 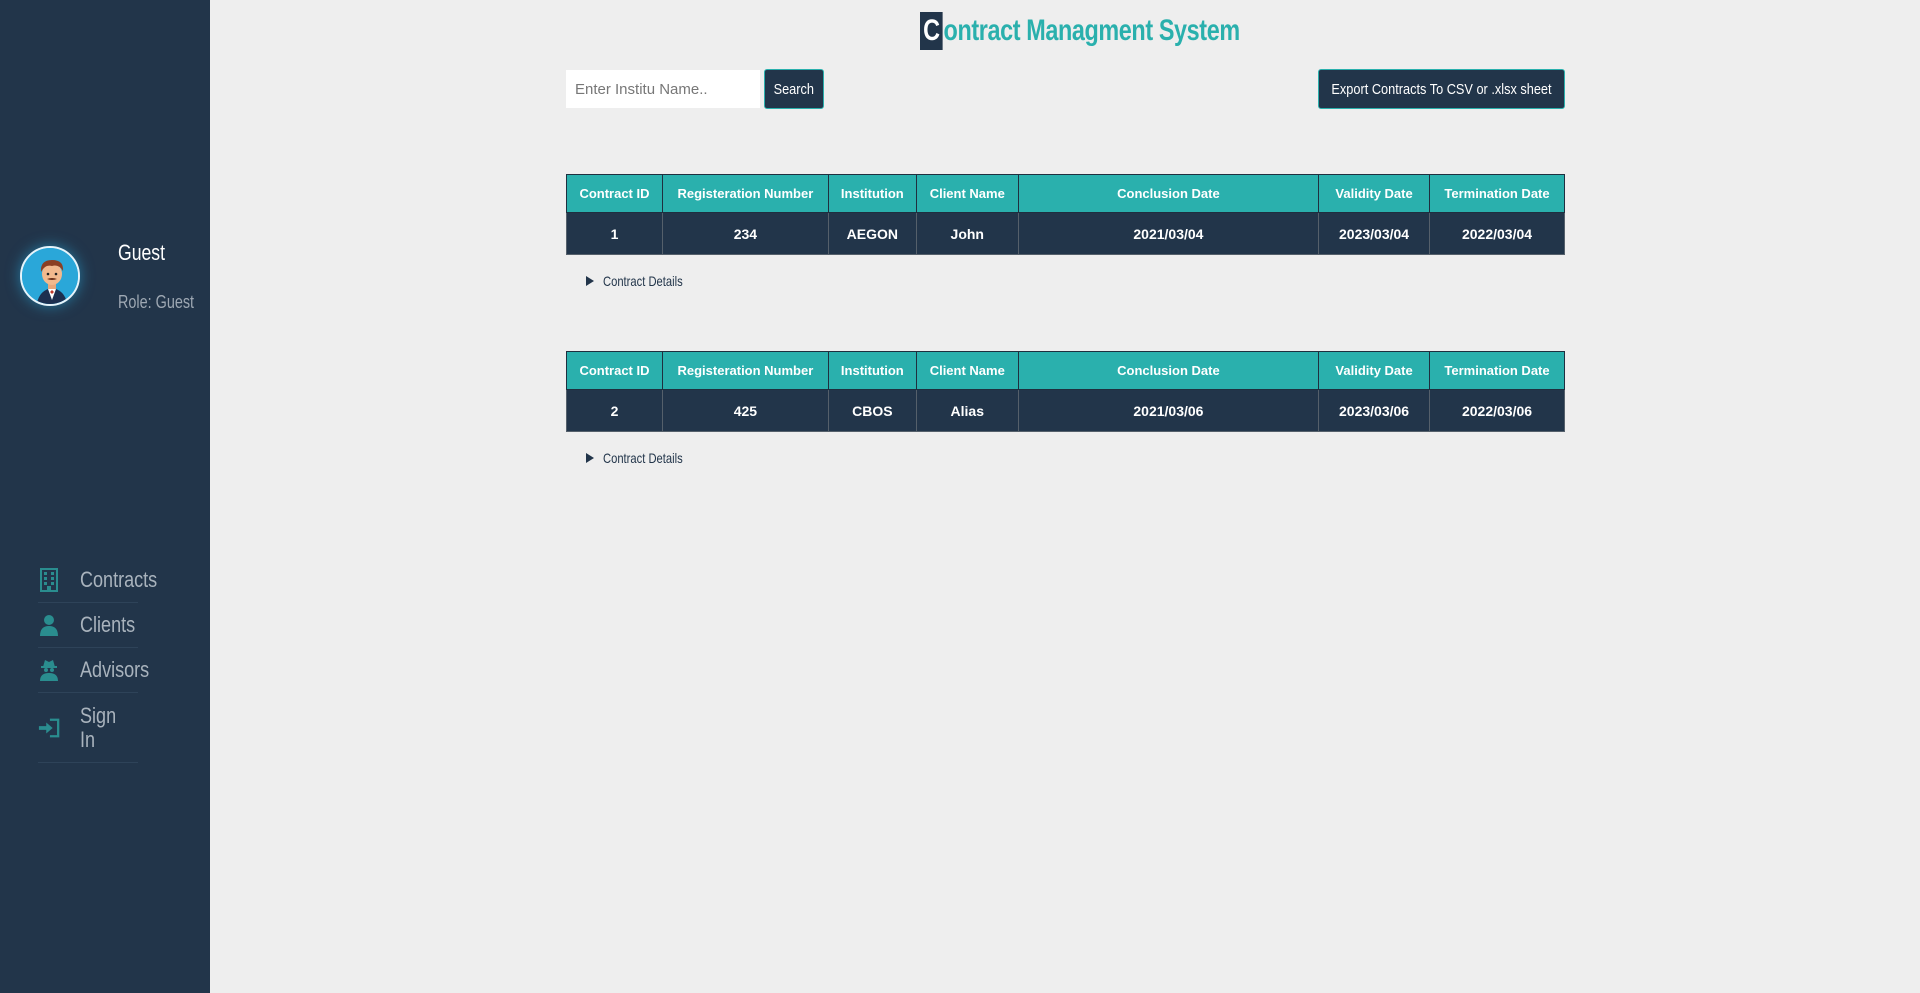 What do you see at coordinates (141, 252) in the screenshot?
I see `user-name: Guest` at bounding box center [141, 252].